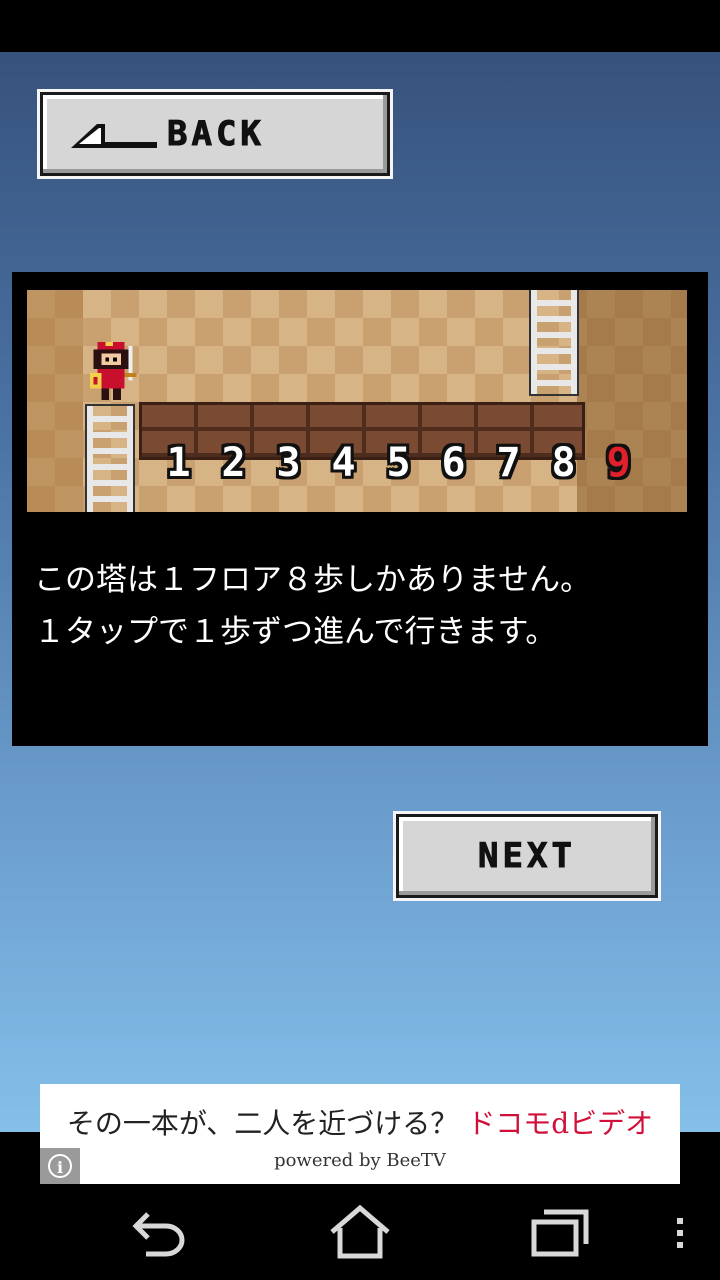 The width and height of the screenshot is (720, 1280). I want to click on step-number: 5, so click(398, 463).